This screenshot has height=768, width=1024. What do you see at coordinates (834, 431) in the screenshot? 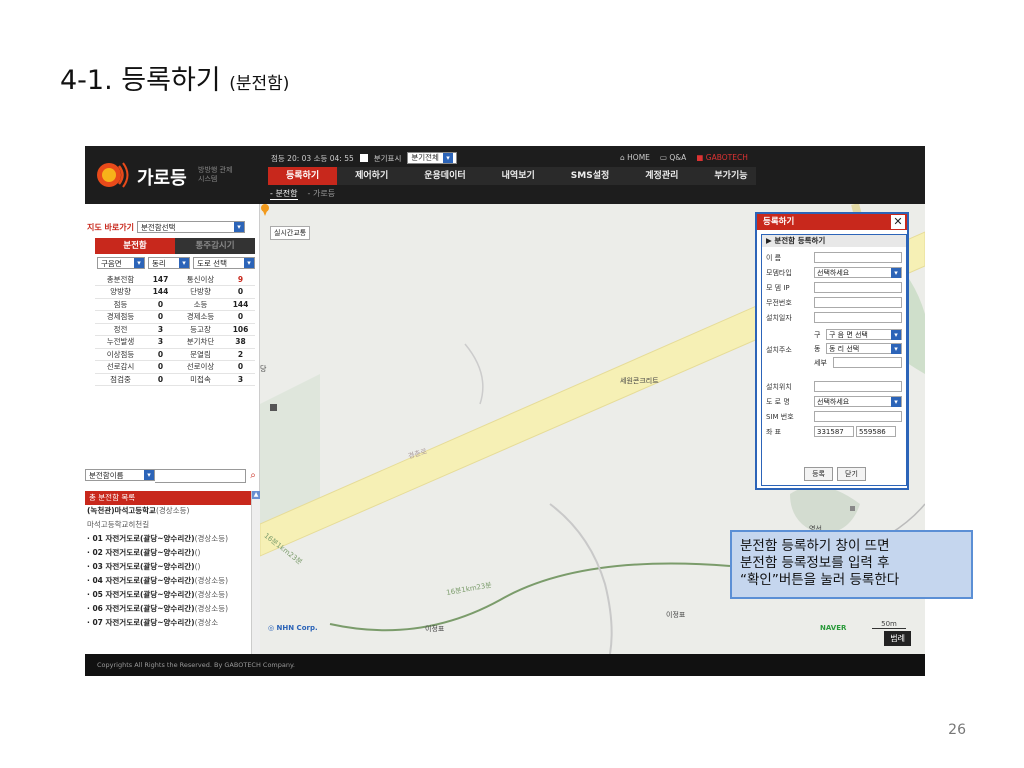
I see `coord-x-field: 331587` at bounding box center [834, 431].